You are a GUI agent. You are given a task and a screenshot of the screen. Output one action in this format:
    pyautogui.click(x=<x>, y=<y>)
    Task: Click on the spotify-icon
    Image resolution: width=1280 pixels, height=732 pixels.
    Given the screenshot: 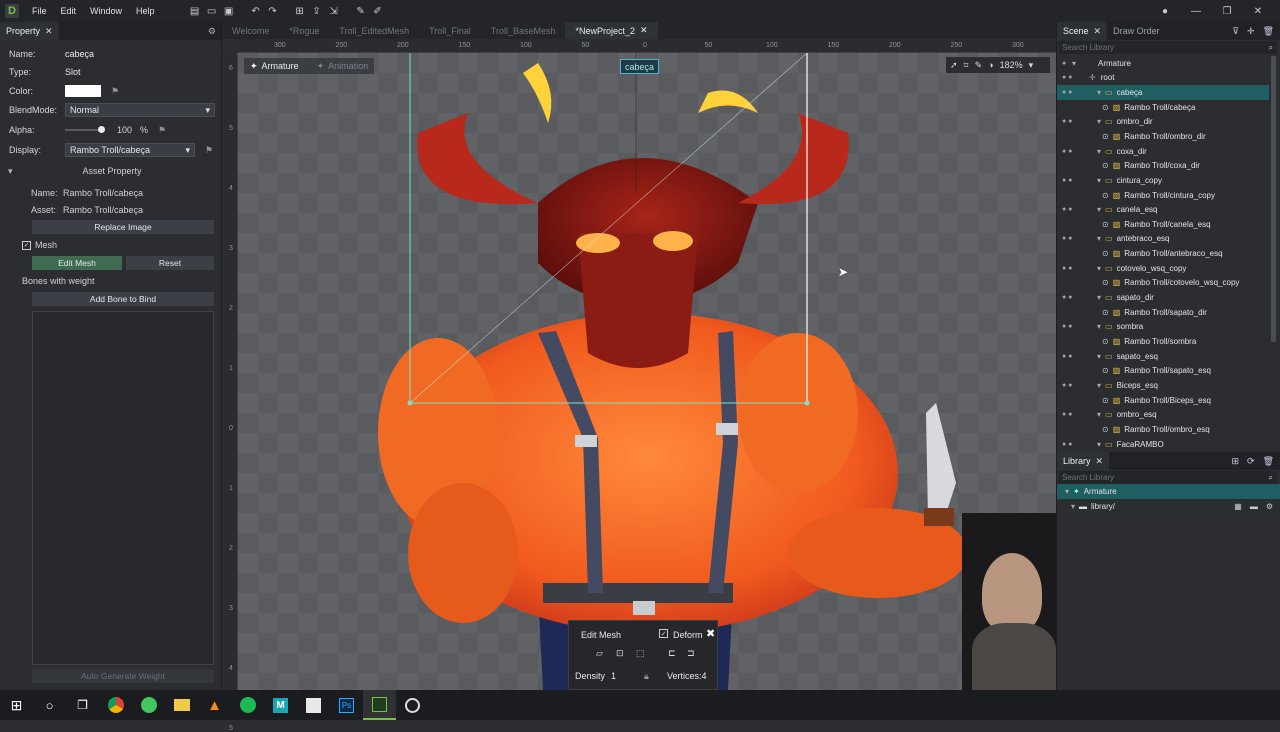 What is the action you would take?
    pyautogui.click(x=247, y=705)
    